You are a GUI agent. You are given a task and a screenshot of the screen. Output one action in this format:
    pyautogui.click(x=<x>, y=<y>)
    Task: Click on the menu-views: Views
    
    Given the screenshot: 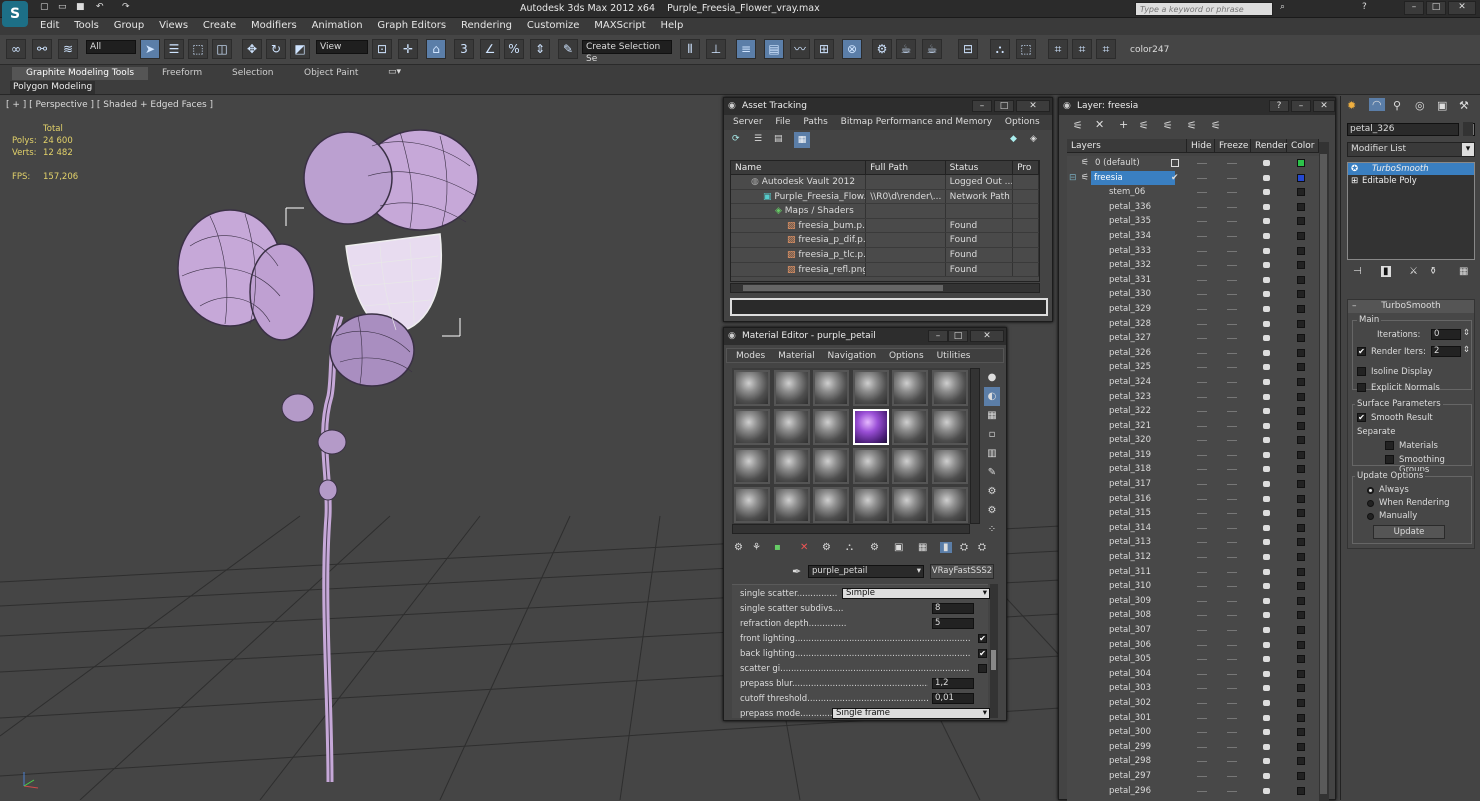 What is the action you would take?
    pyautogui.click(x=173, y=25)
    